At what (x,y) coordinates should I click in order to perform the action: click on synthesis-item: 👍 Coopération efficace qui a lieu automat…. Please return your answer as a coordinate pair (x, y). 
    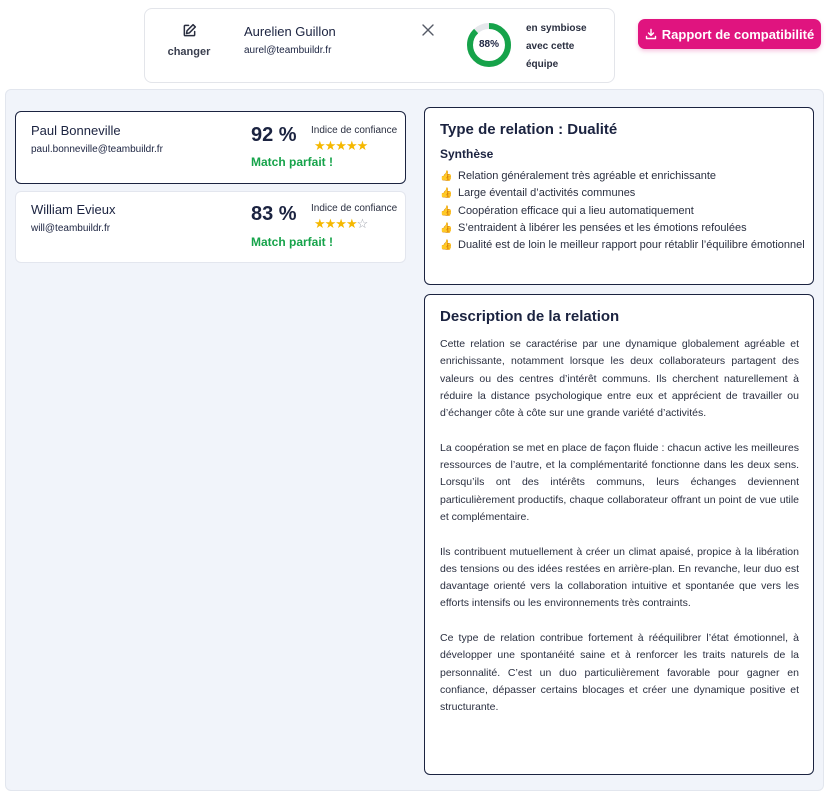
    Looking at the image, I should click on (622, 211).